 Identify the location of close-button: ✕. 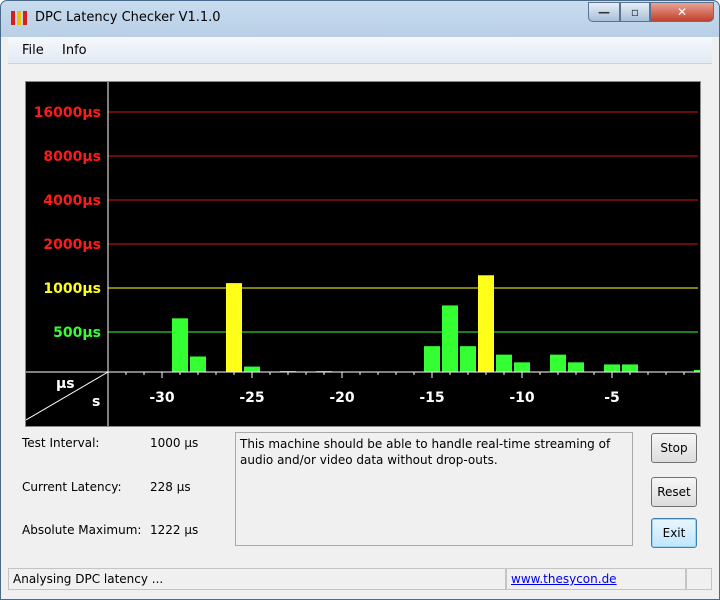
(682, 12).